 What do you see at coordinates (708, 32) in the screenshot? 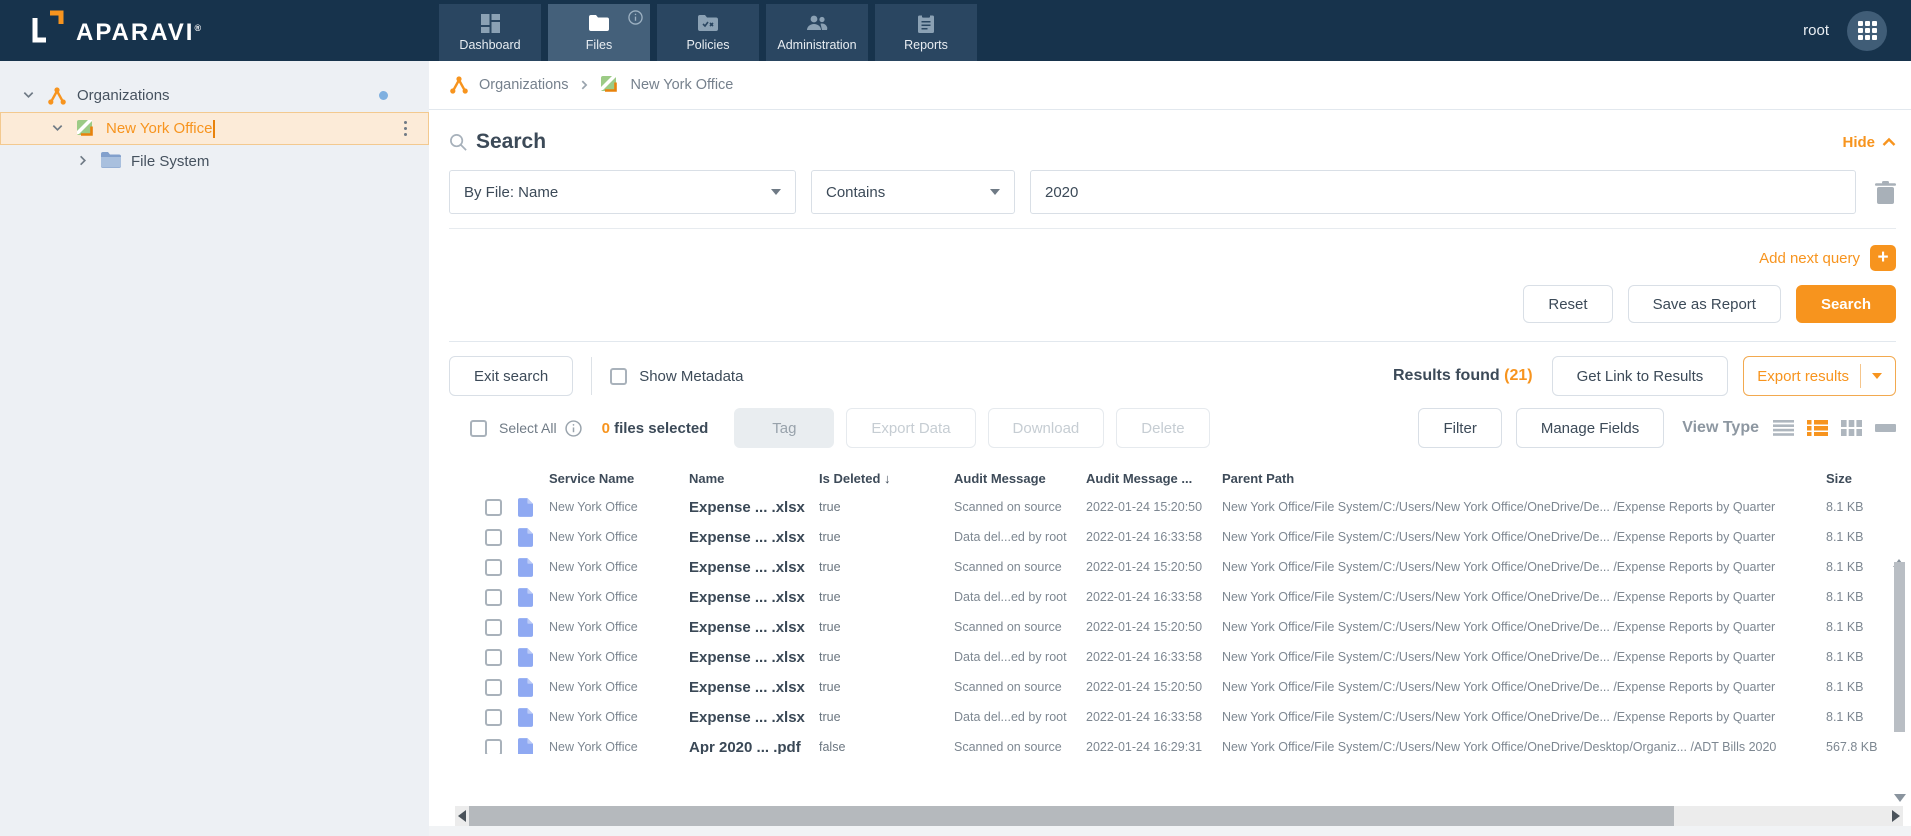
I see `tab-policies: Policies` at bounding box center [708, 32].